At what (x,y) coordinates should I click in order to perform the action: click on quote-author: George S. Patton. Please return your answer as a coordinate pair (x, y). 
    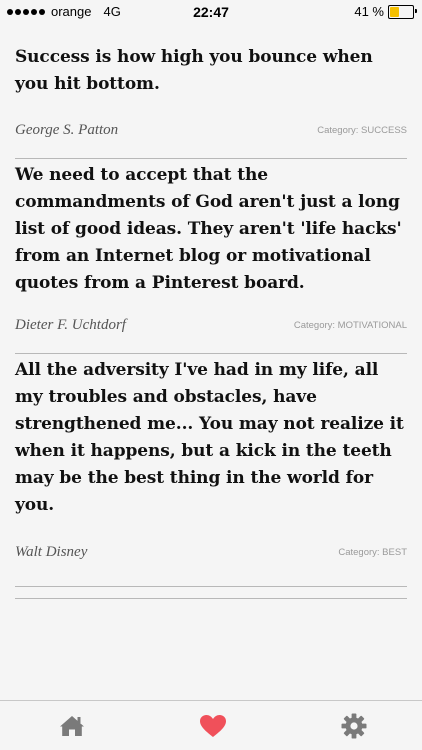
    Looking at the image, I should click on (67, 129).